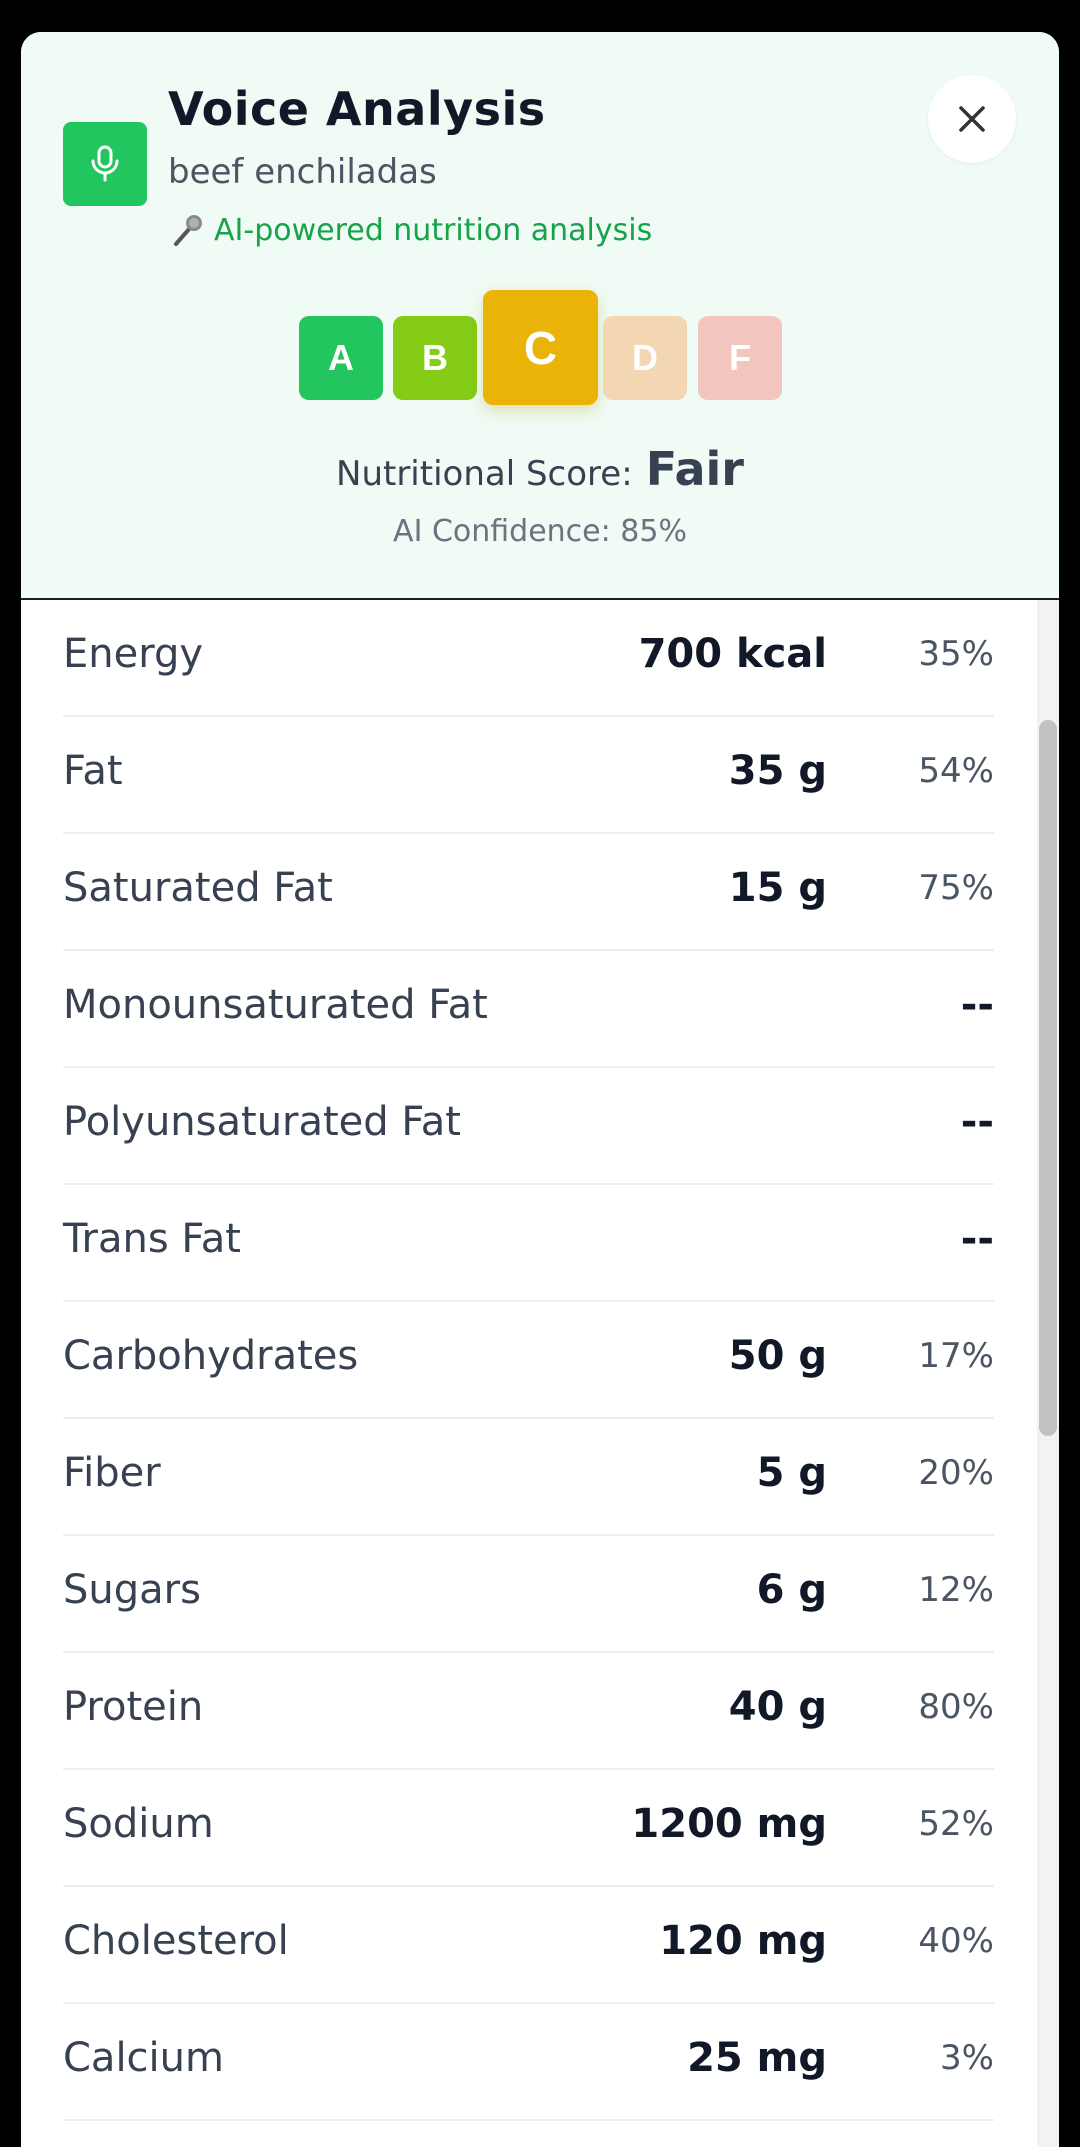 This screenshot has height=2147, width=1080. I want to click on nutrient-row-carbohydrates: Carbohydrates 50 g 17%, so click(528, 1360).